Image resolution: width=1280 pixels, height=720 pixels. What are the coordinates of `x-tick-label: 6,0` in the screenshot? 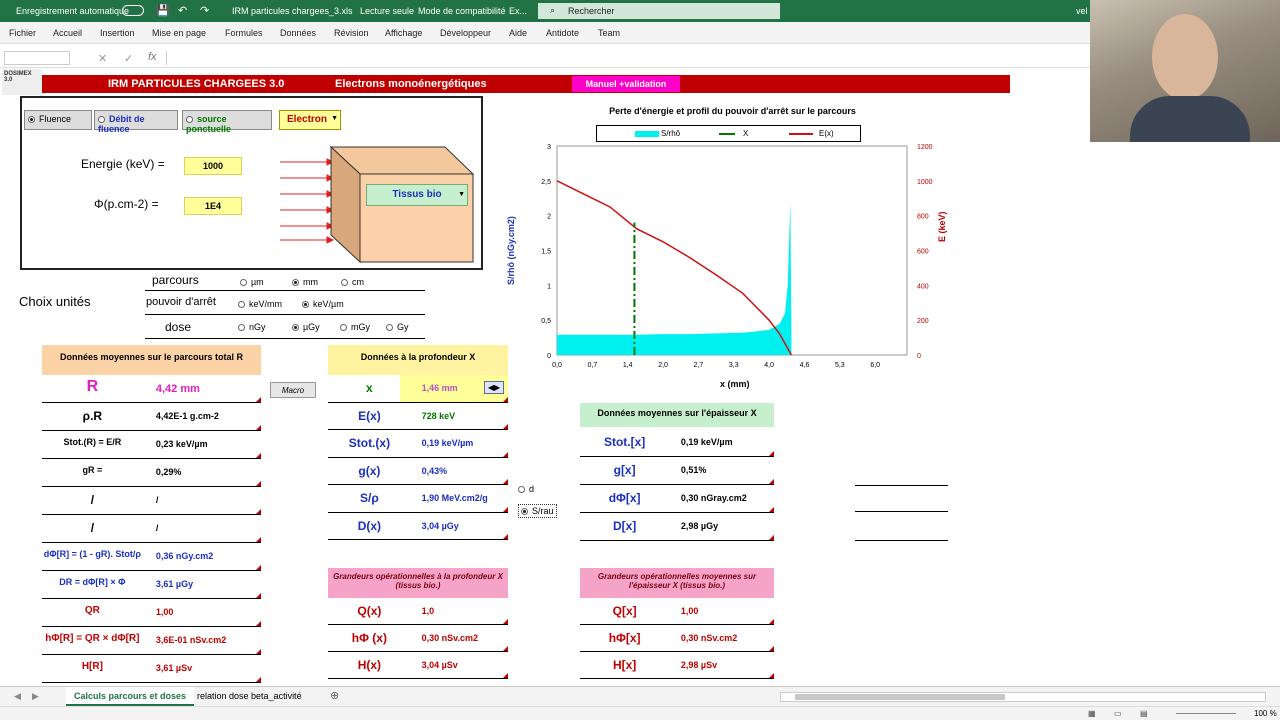 It's located at (875, 365).